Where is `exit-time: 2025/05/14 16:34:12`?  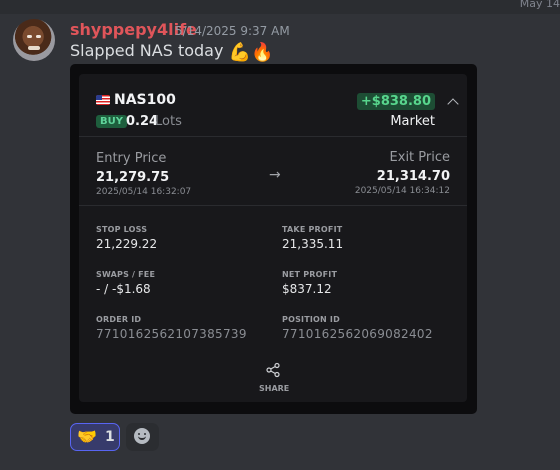
exit-time: 2025/05/14 16:34:12 is located at coordinates (402, 191).